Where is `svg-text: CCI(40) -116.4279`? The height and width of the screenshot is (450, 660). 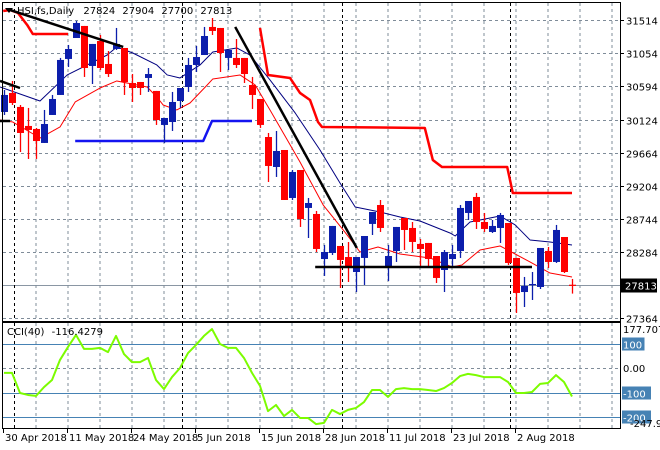 svg-text: CCI(40) -116.4279 is located at coordinates (55, 332).